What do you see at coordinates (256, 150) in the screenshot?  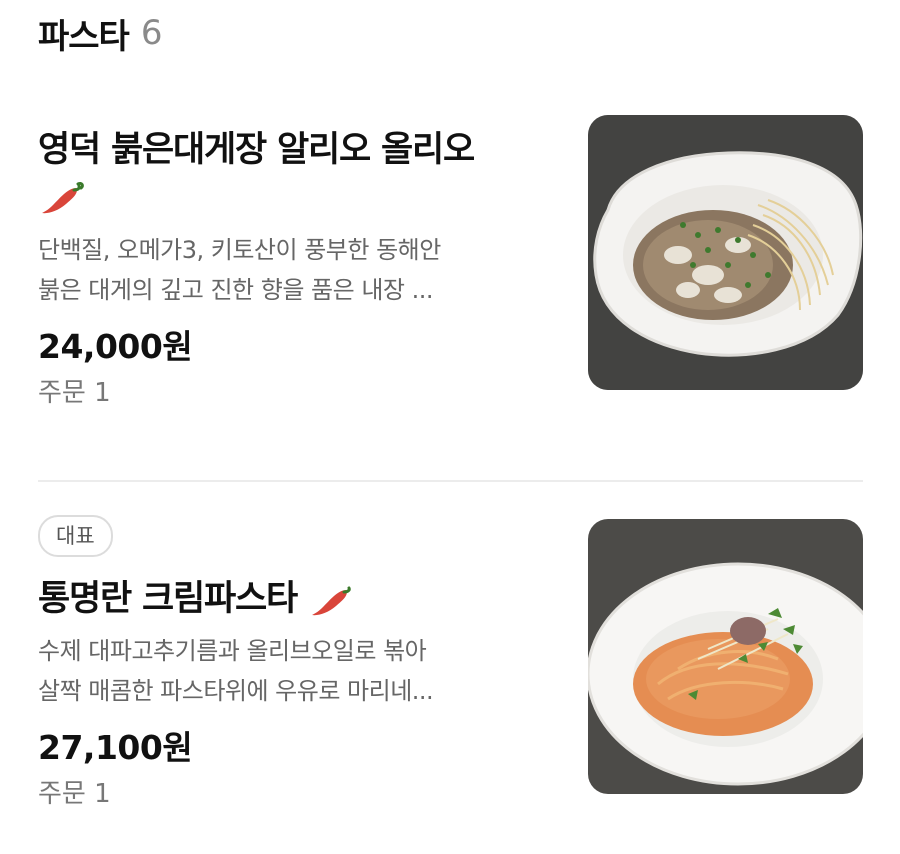 I see `menu-item-name-text: 영덕 붉은대게장 알리오 올리오` at bounding box center [256, 150].